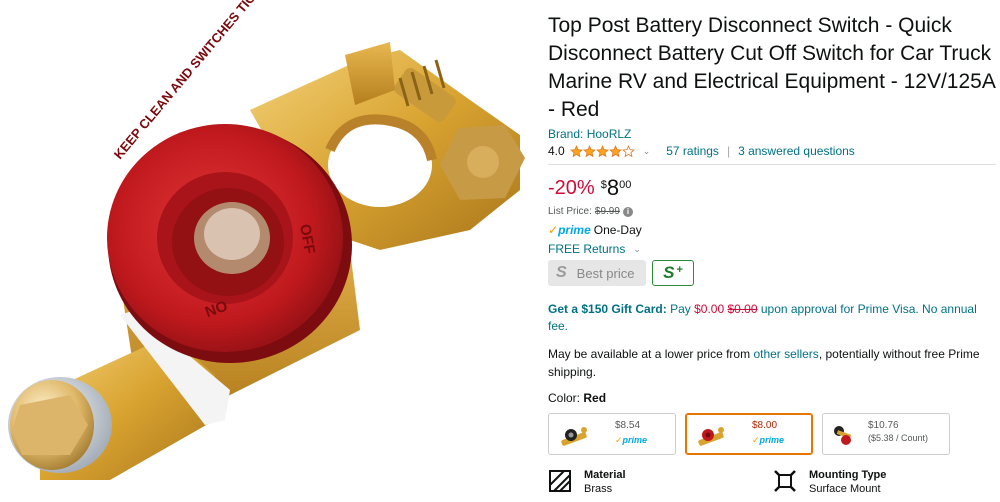 The image size is (1000, 502). I want to click on best-price-label: Best price, so click(605, 273).